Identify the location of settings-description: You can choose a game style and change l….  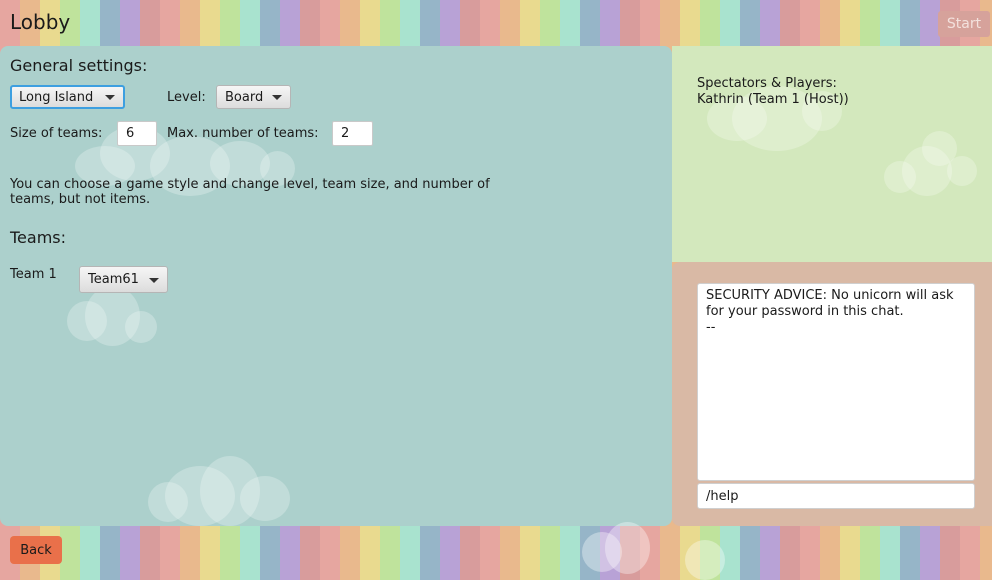
(250, 192).